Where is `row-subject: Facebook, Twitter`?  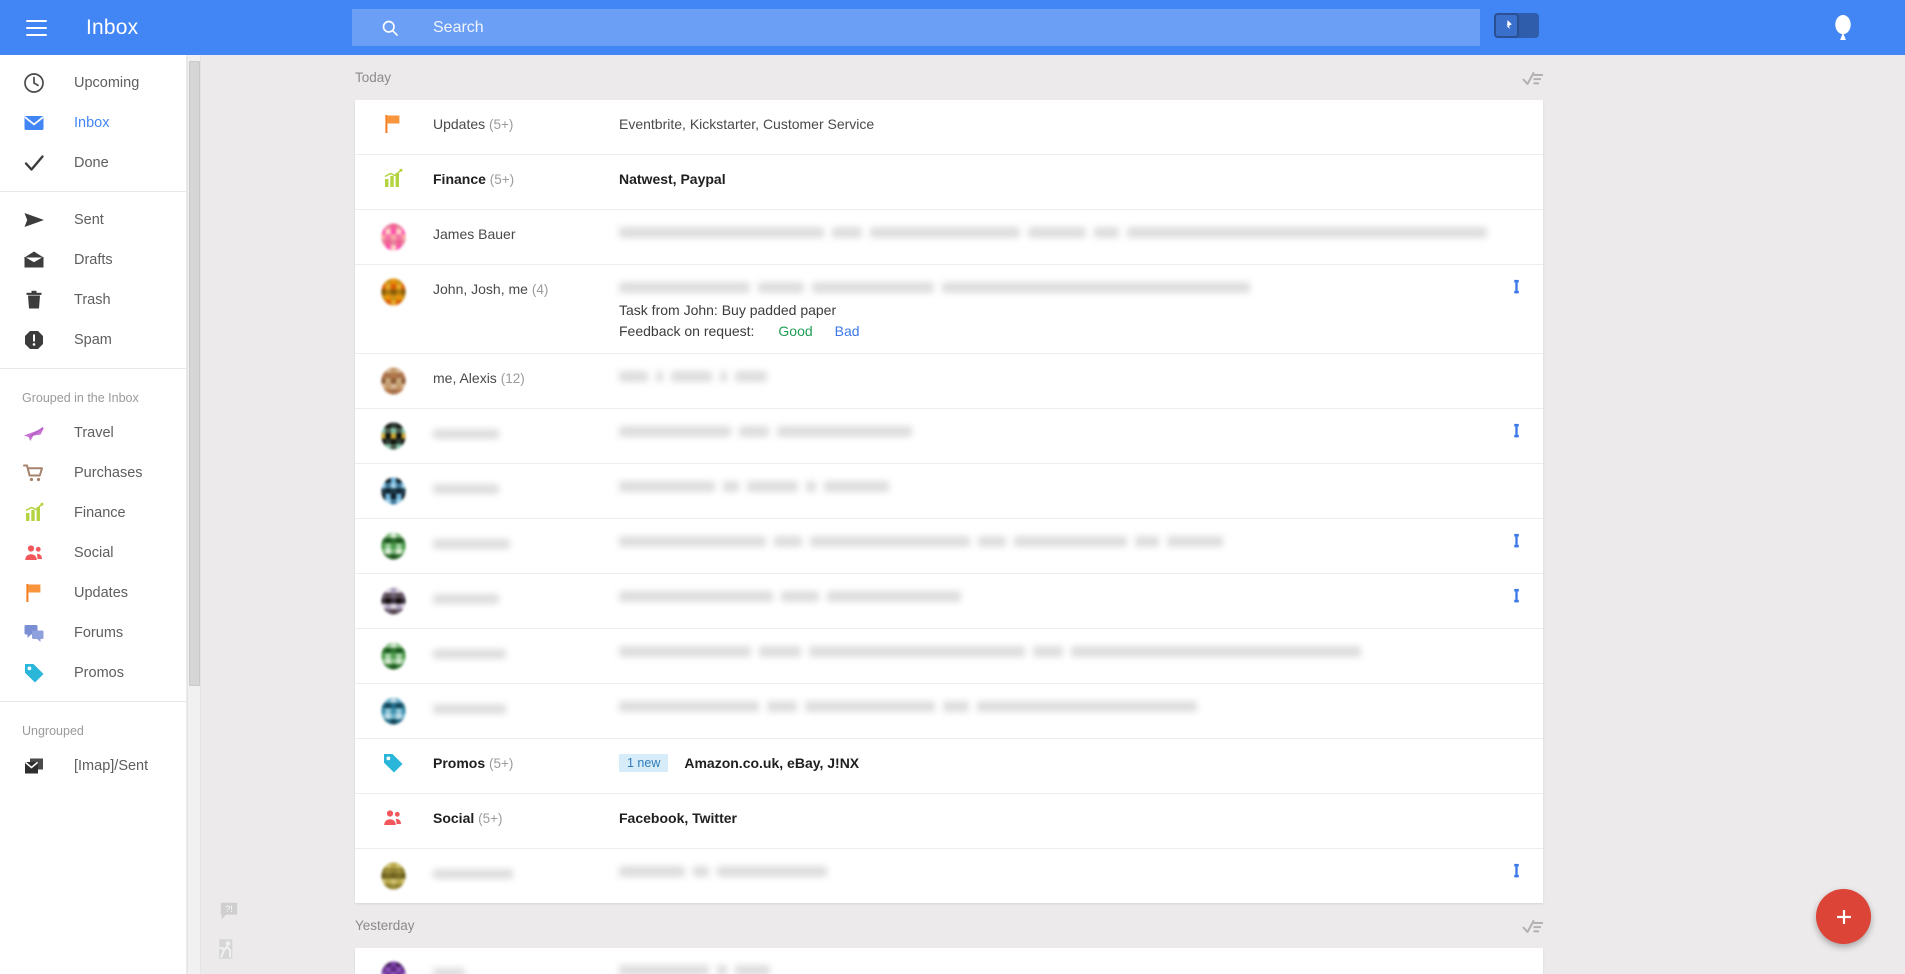 row-subject: Facebook, Twitter is located at coordinates (678, 818).